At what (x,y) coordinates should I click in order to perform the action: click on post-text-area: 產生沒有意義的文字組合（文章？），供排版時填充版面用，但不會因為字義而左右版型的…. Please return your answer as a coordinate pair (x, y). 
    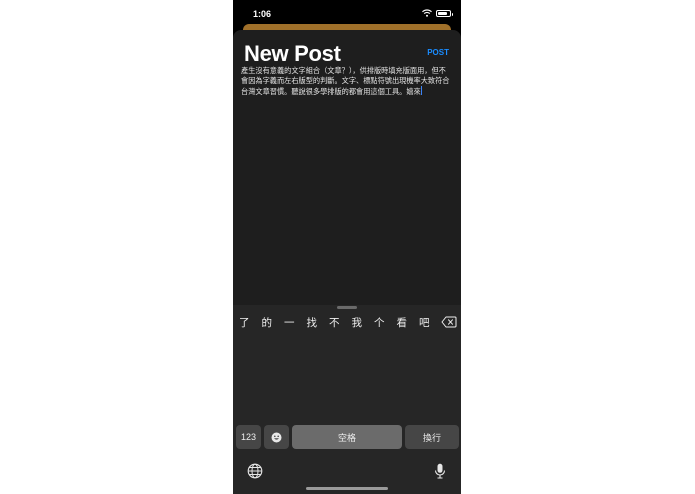
    Looking at the image, I should click on (347, 81).